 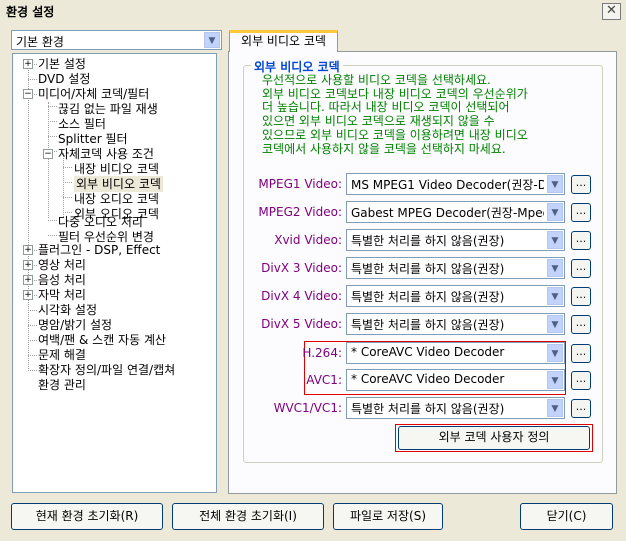 I want to click on reset-all-button: 전체 환경 초기화(I), so click(x=248, y=516).